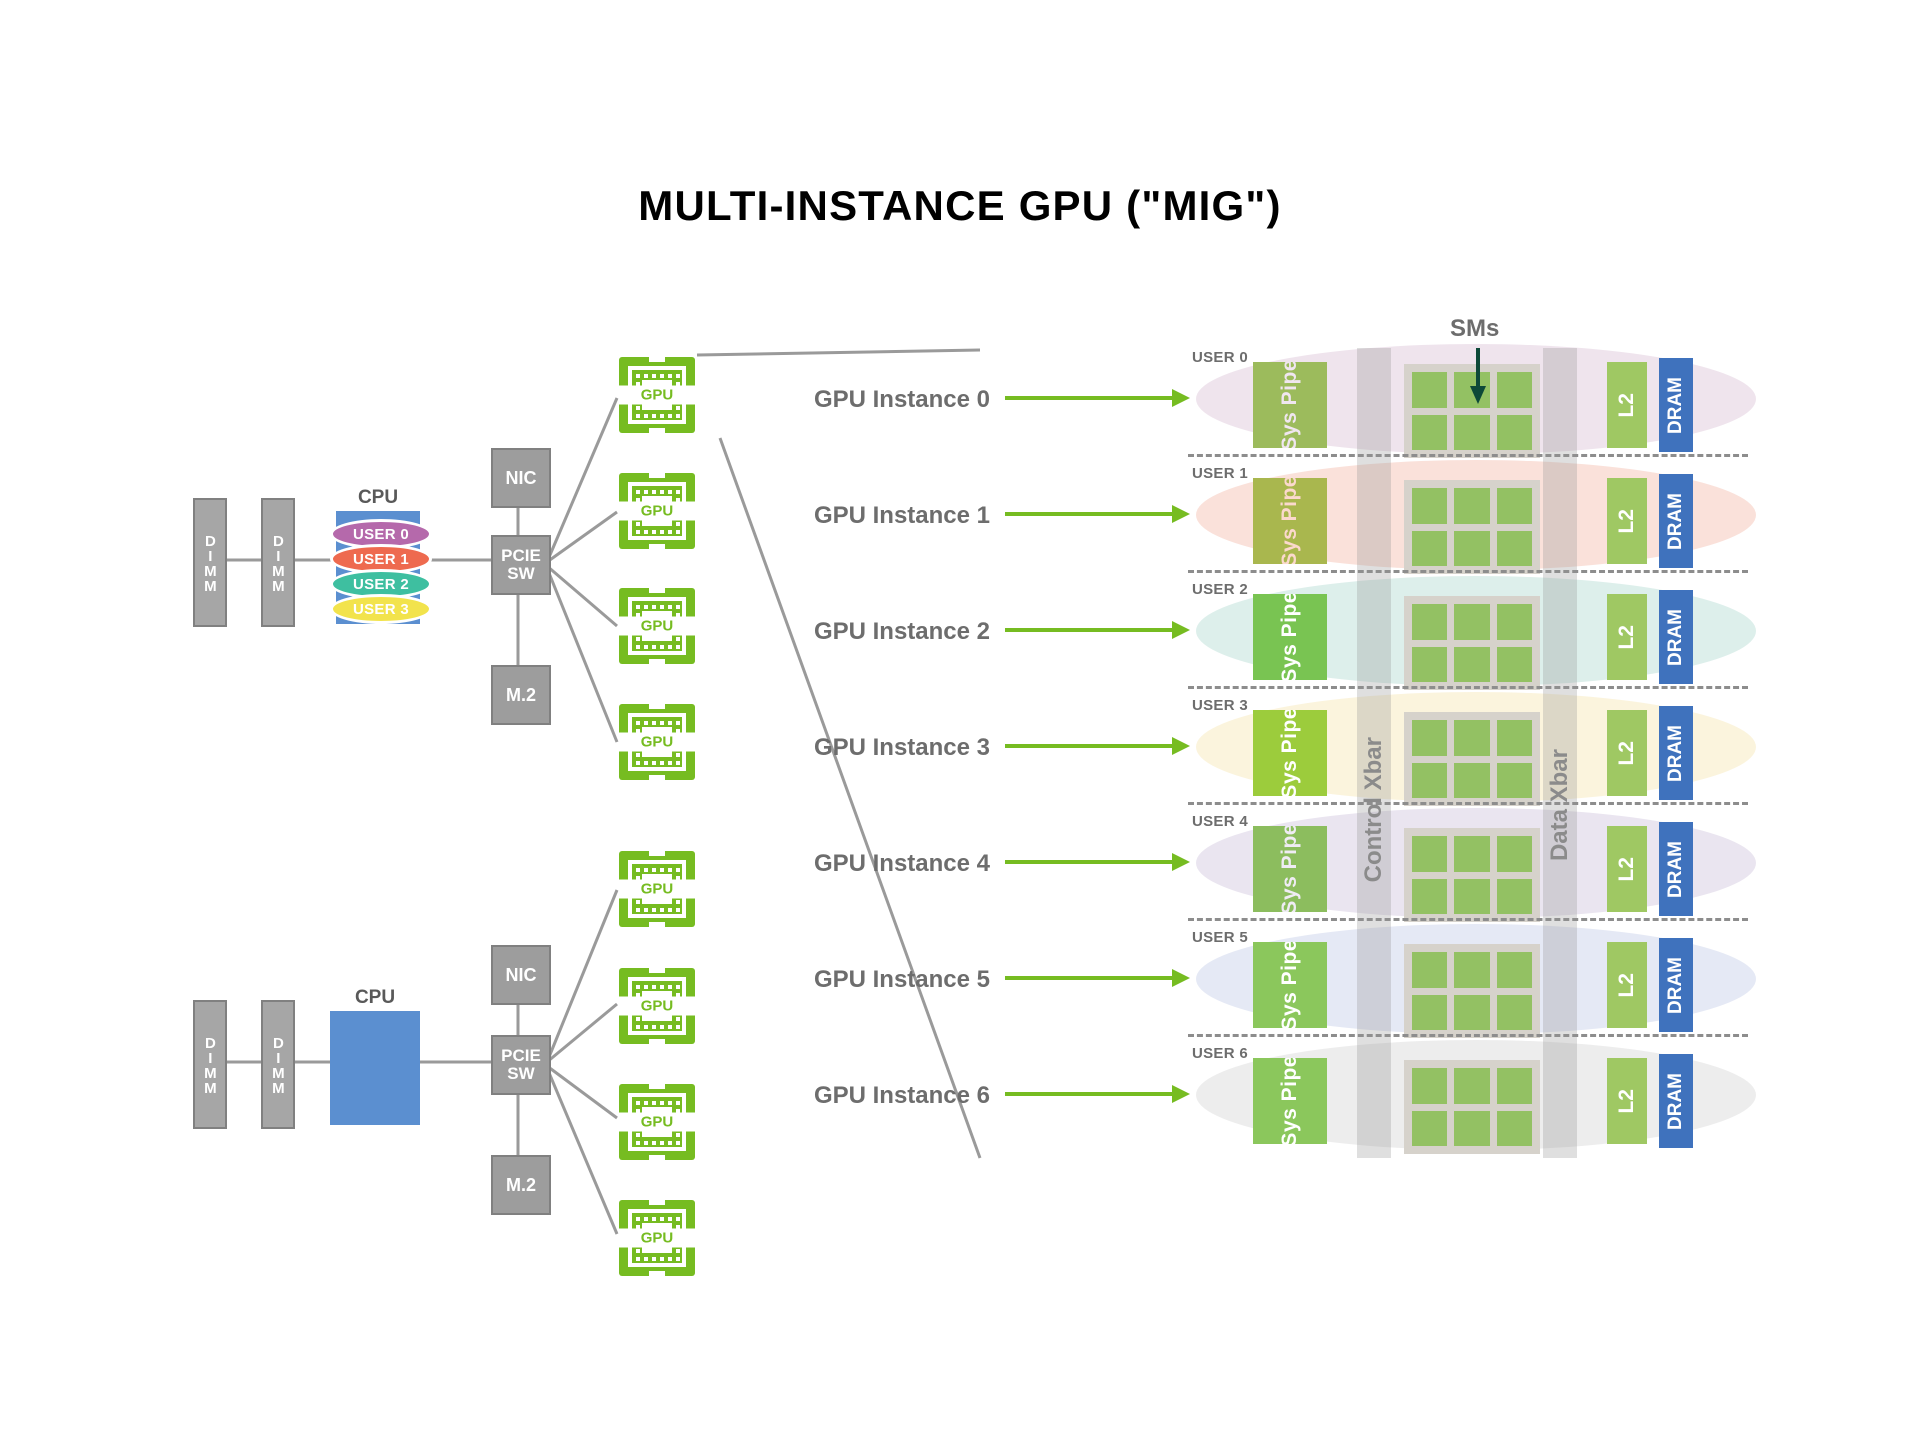 This screenshot has height=1440, width=1920. I want to click on user-label: USER 1, so click(1220, 473).